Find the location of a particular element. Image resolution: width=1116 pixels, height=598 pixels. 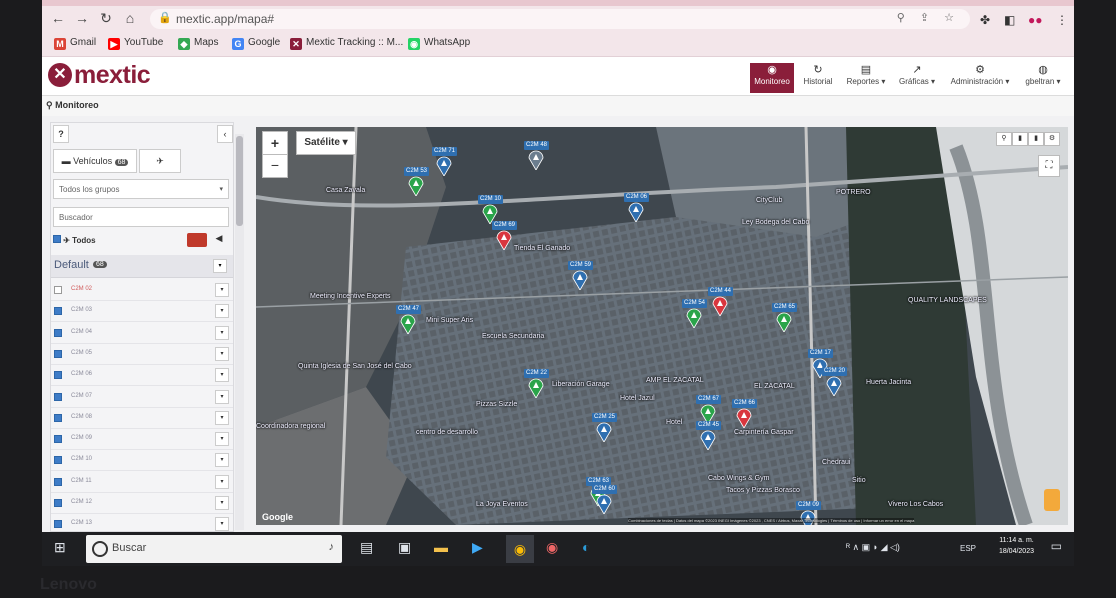

place-label: Mini Super Aris is located at coordinates (449, 320).